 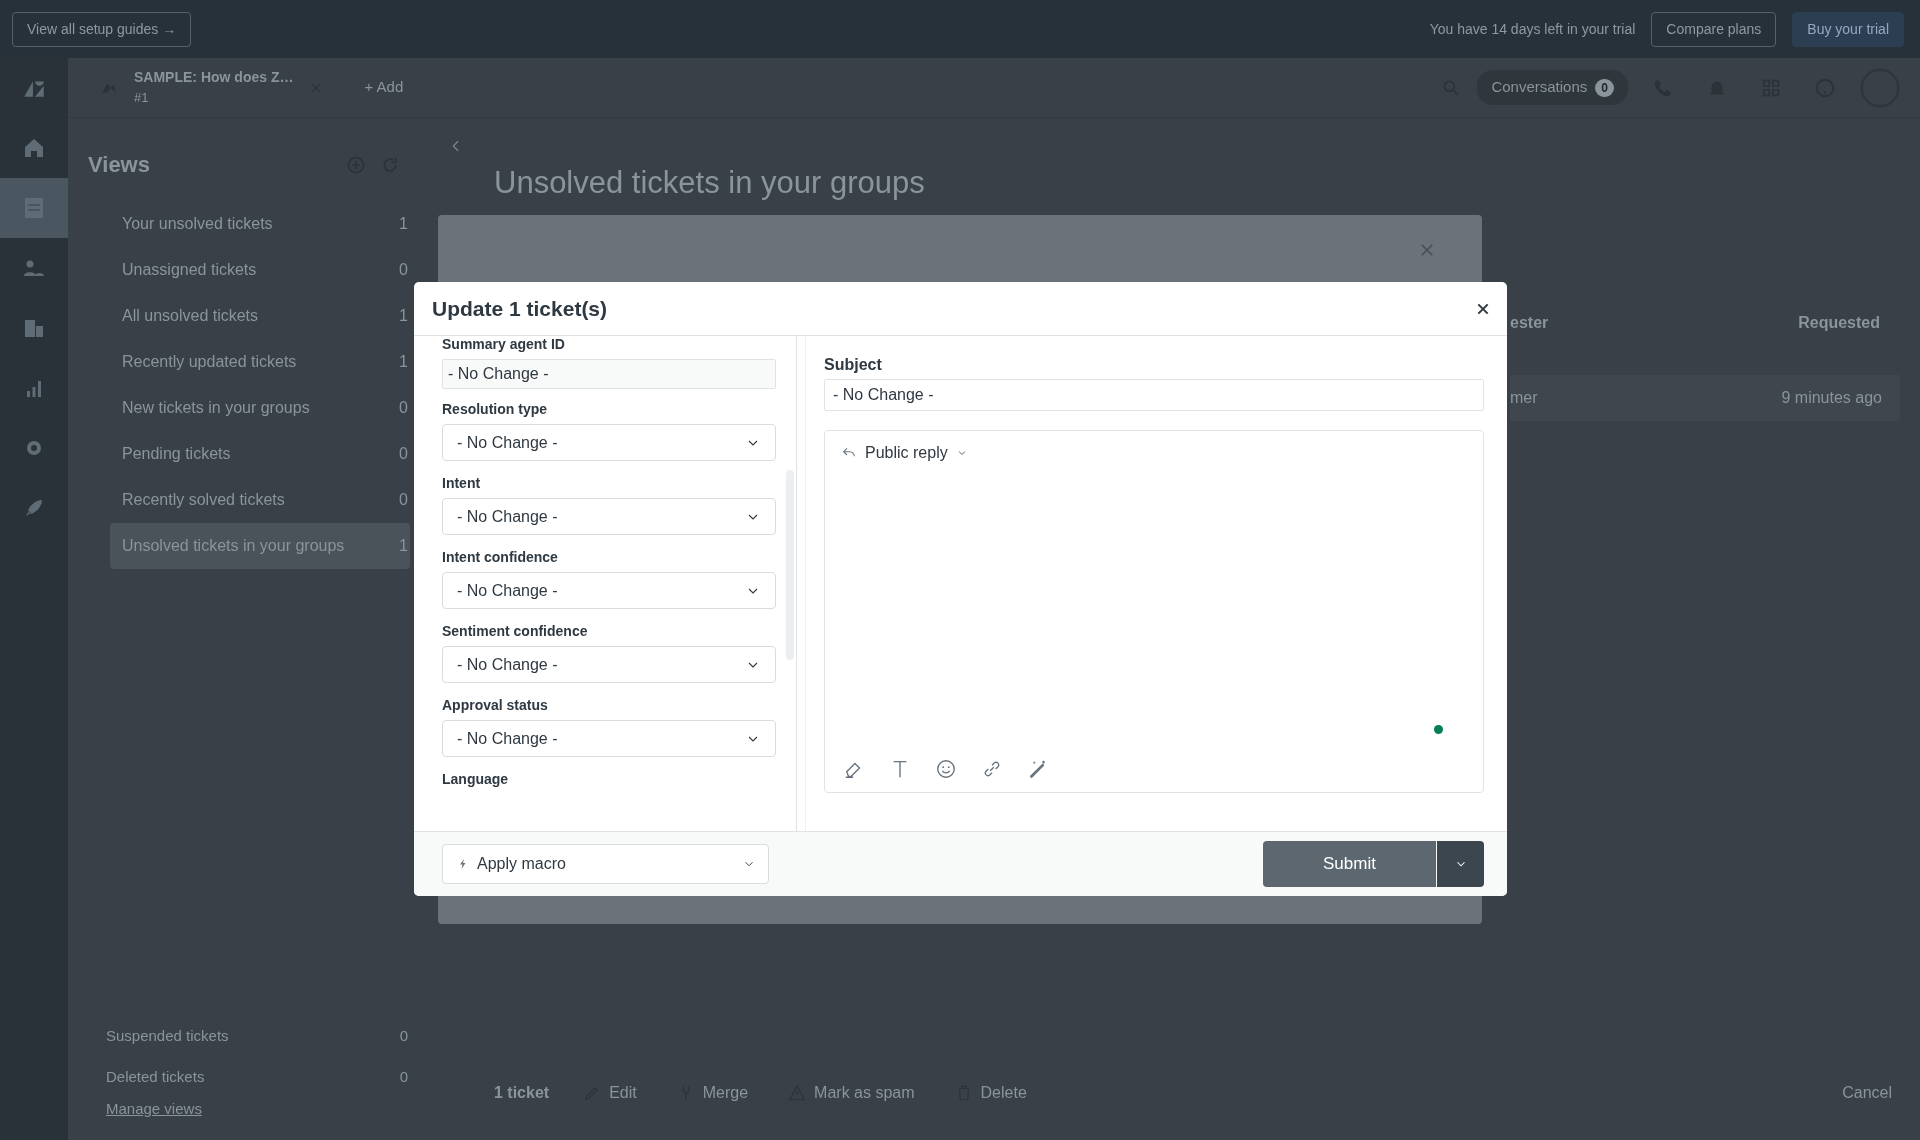 I want to click on bulk-action-button: Edit, so click(x=610, y=1093).